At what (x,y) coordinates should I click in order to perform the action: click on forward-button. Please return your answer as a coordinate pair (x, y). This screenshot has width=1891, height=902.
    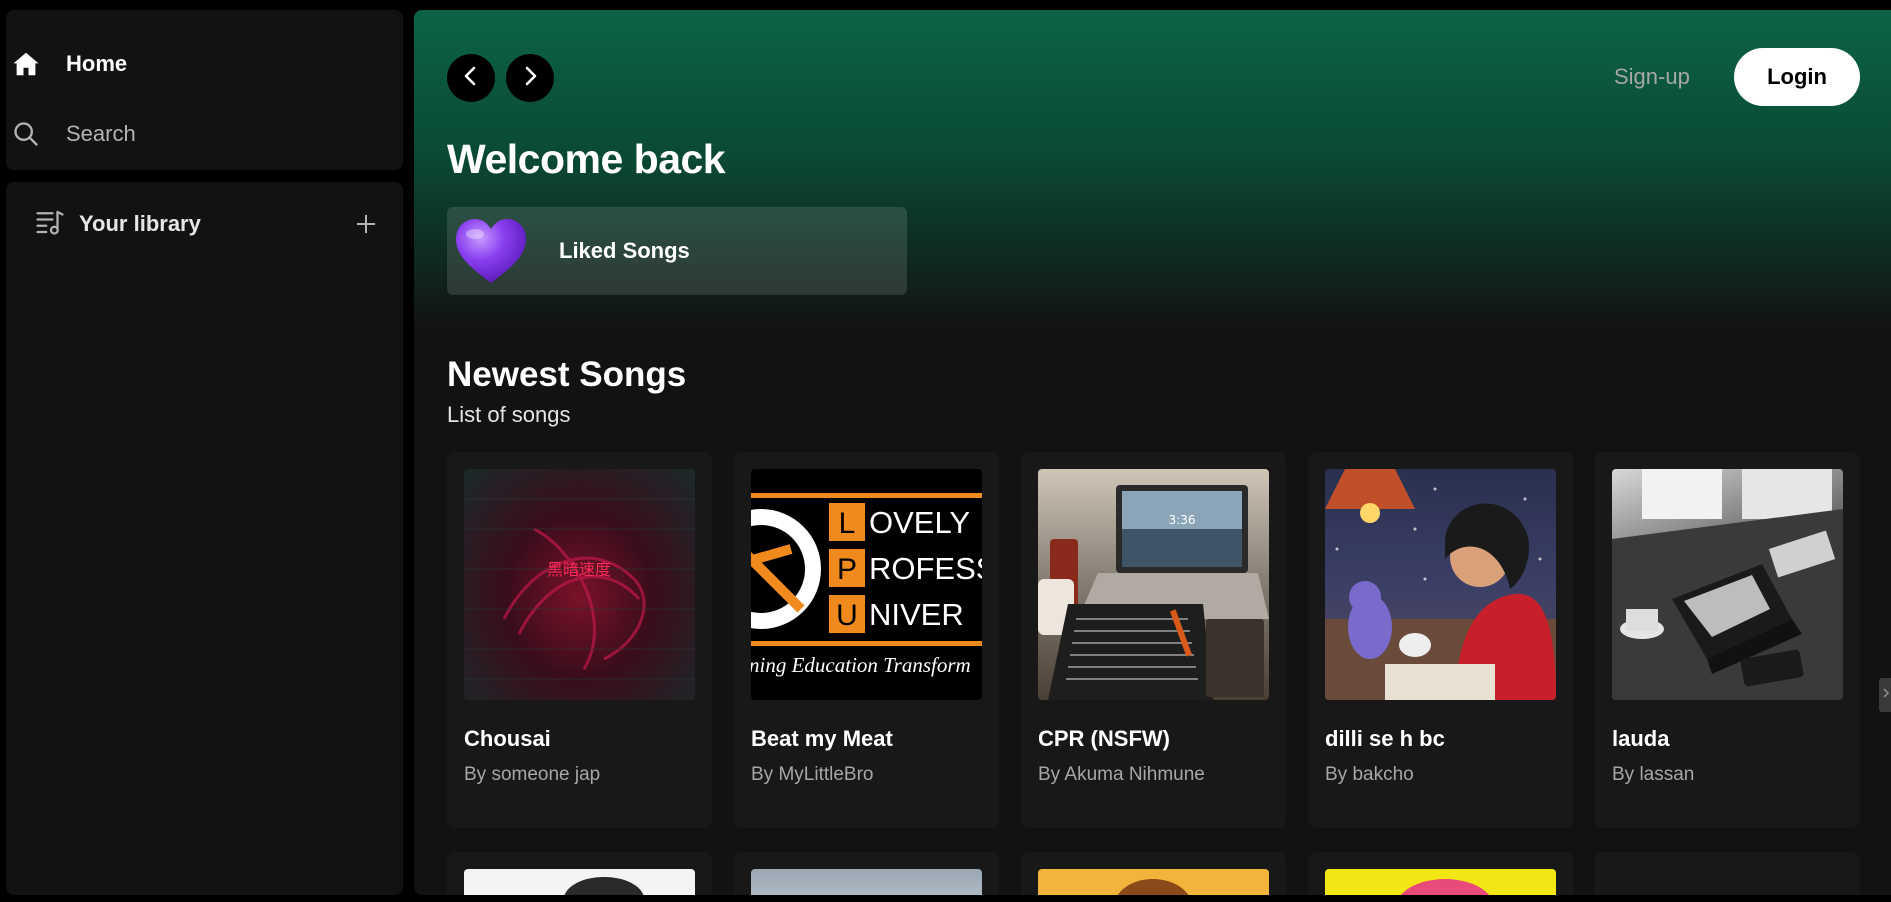
    Looking at the image, I should click on (530, 78).